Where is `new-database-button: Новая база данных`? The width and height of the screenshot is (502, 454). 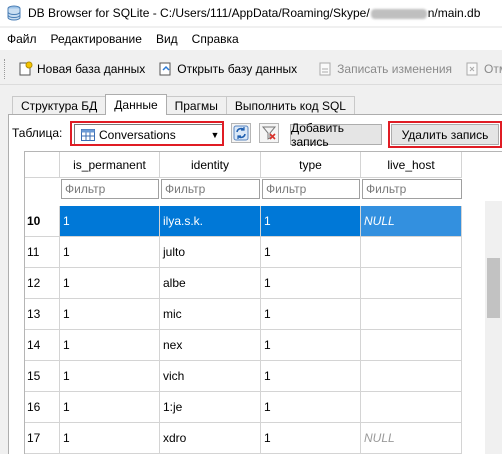
new-database-button: Новая база данных is located at coordinates (81, 69).